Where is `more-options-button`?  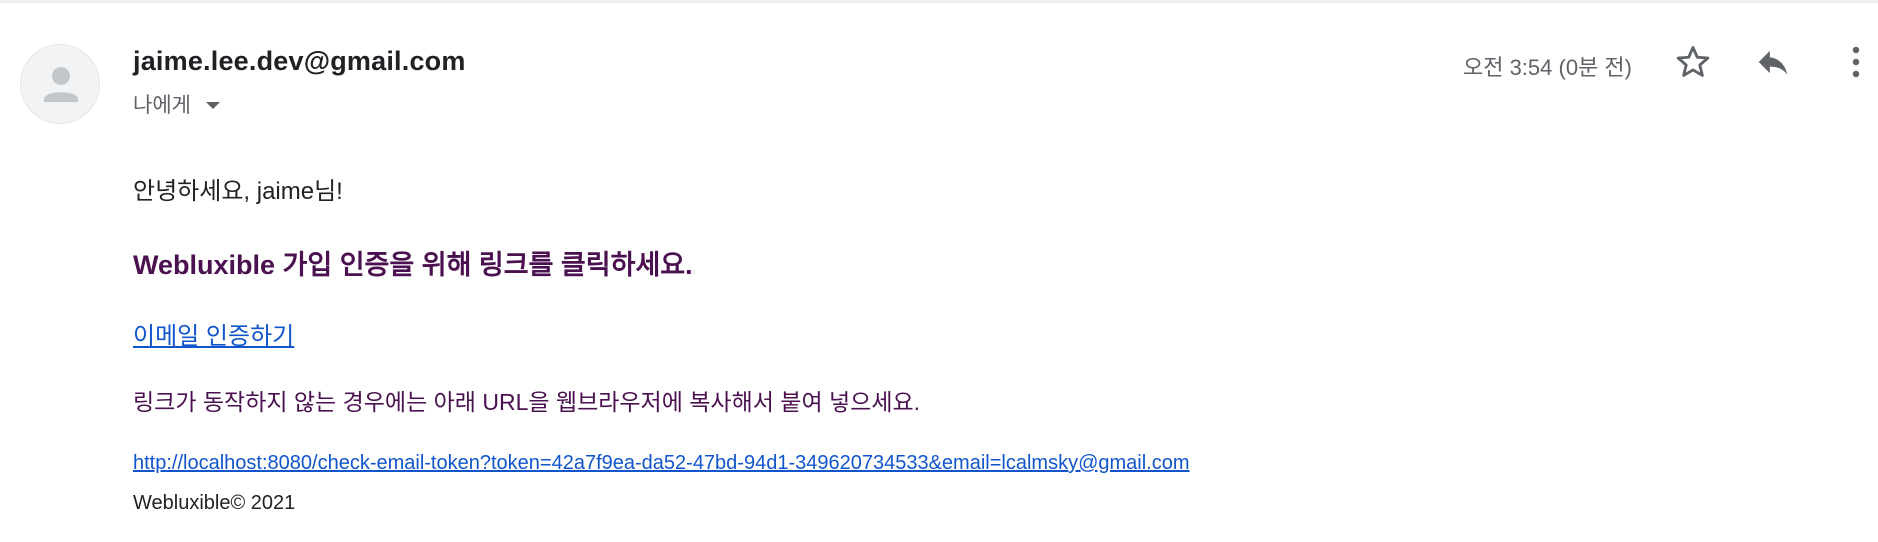
more-options-button is located at coordinates (1856, 62).